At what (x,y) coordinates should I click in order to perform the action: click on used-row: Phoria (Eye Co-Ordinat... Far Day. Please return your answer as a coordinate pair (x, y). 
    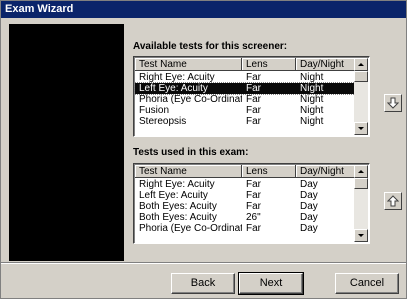
    Looking at the image, I should click on (245, 228).